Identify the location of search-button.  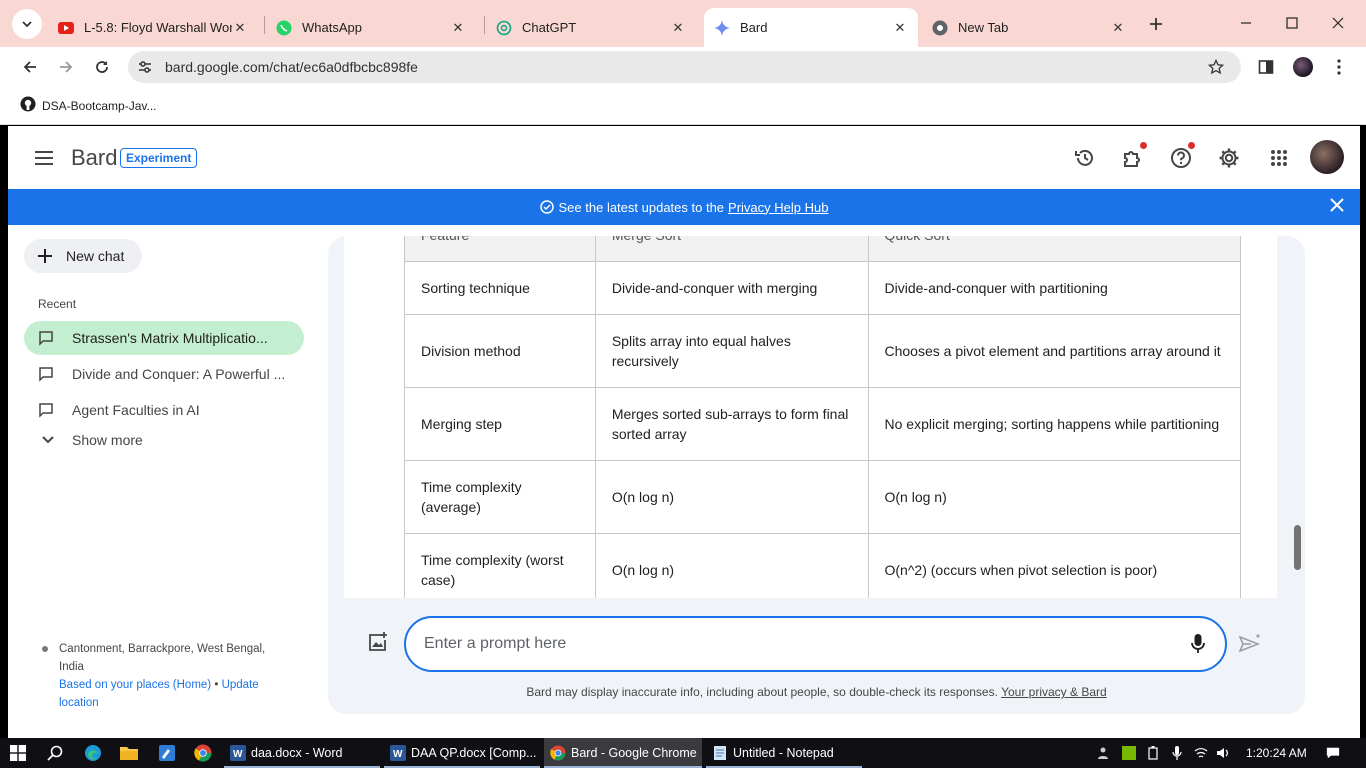
(55, 753).